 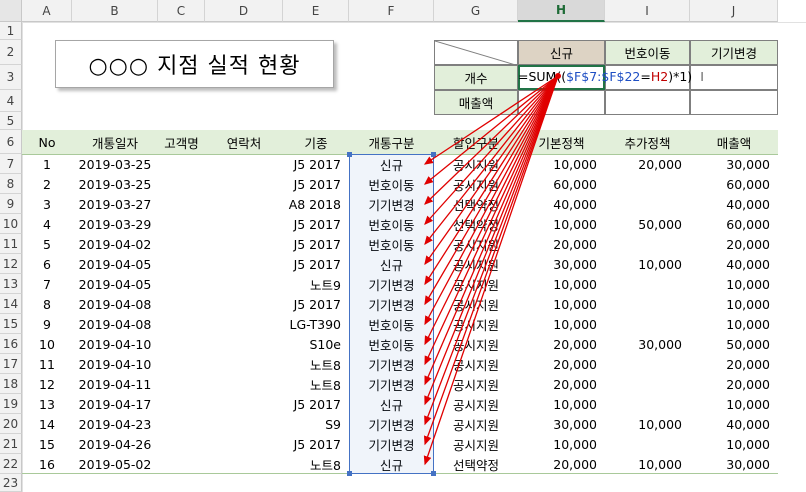 I want to click on cell-open-date: 2019-05-02, so click(x=115, y=464).